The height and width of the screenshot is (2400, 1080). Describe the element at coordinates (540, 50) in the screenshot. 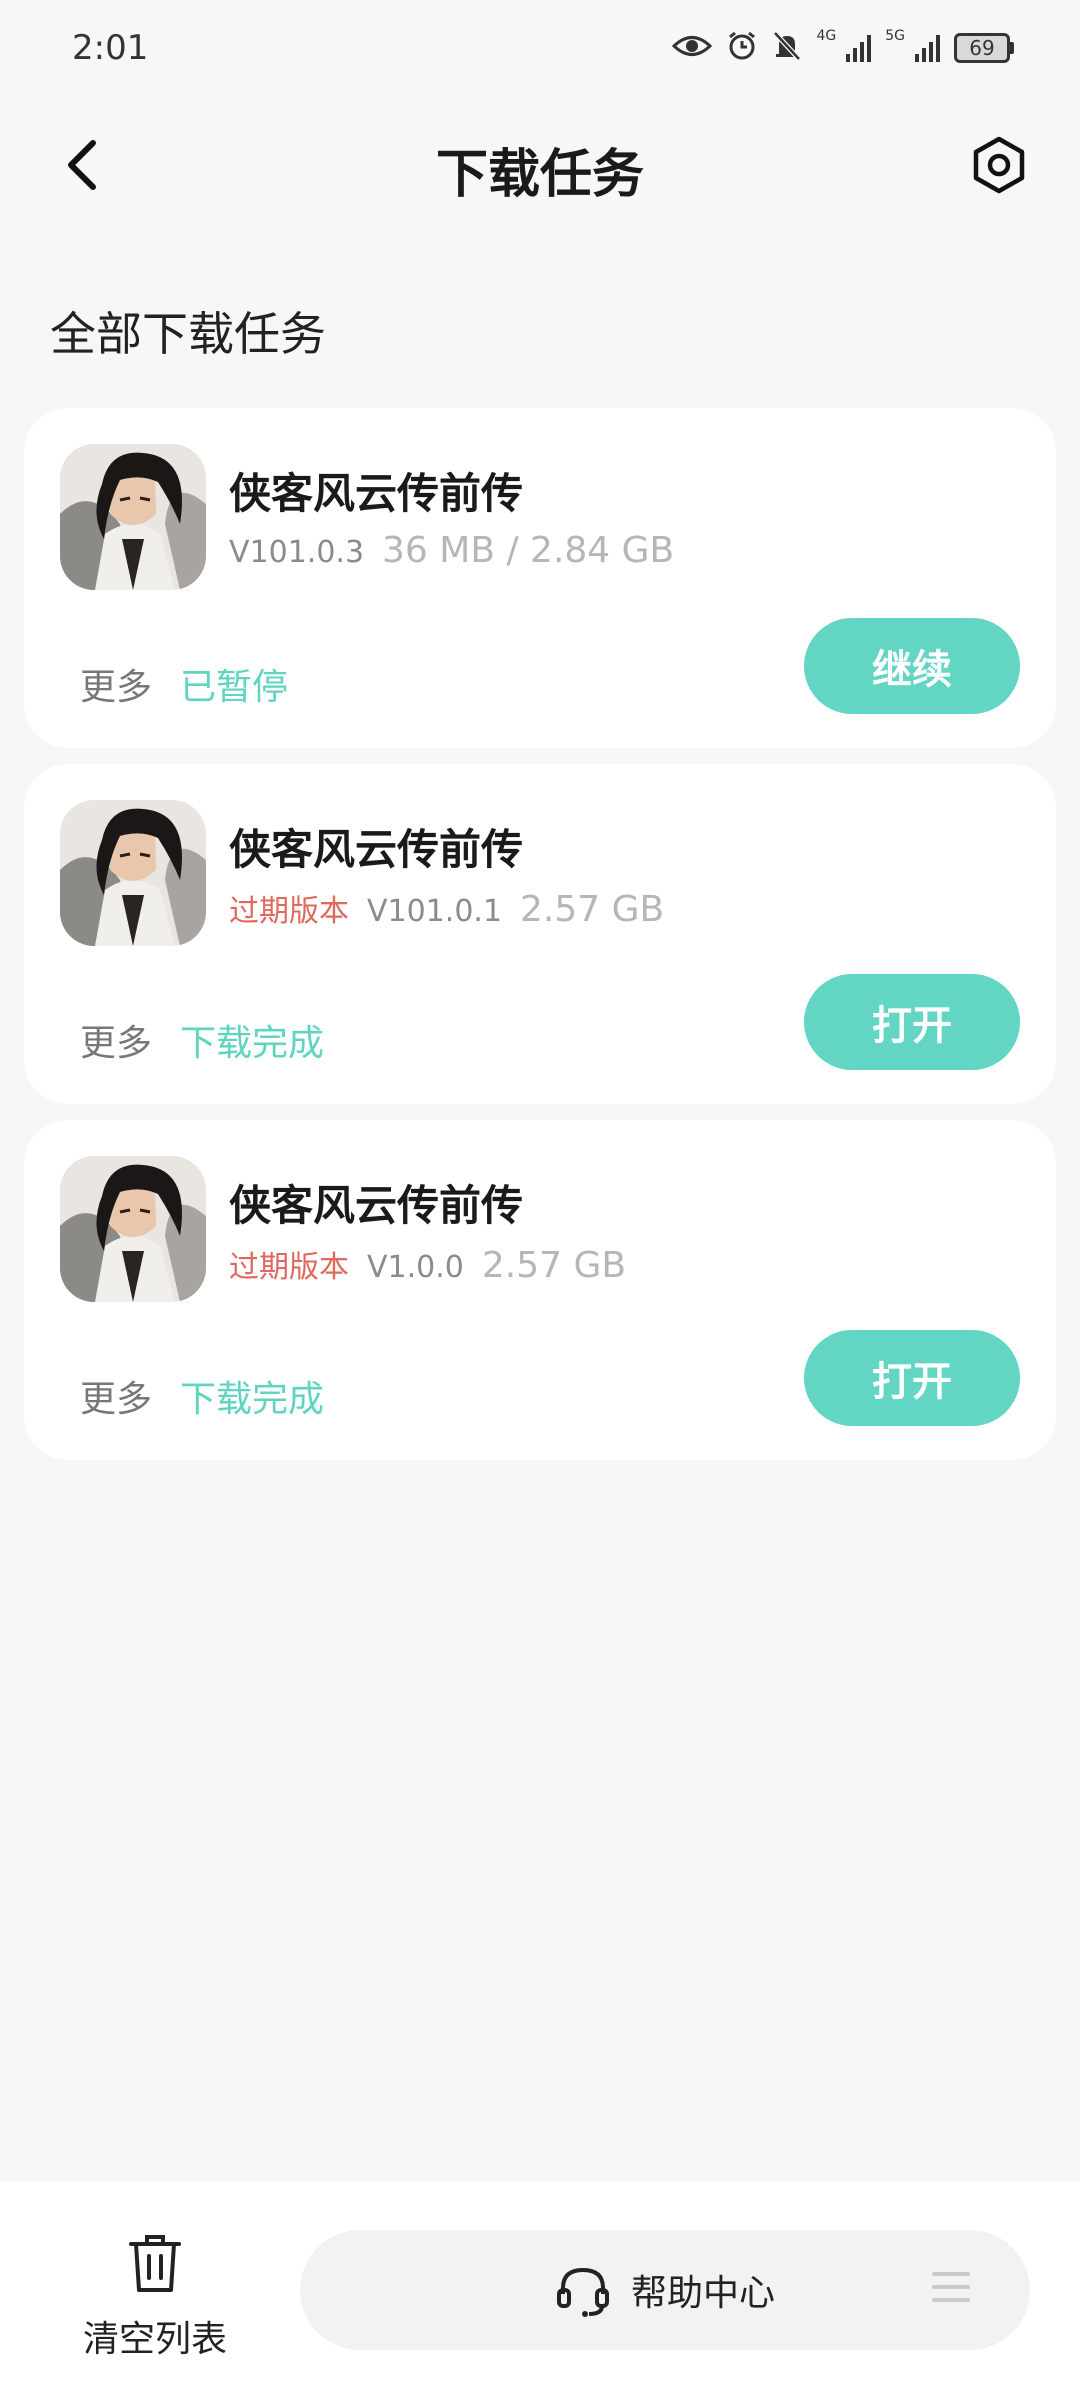

I see `status-bar: 2:01 4G 5G 69` at that location.